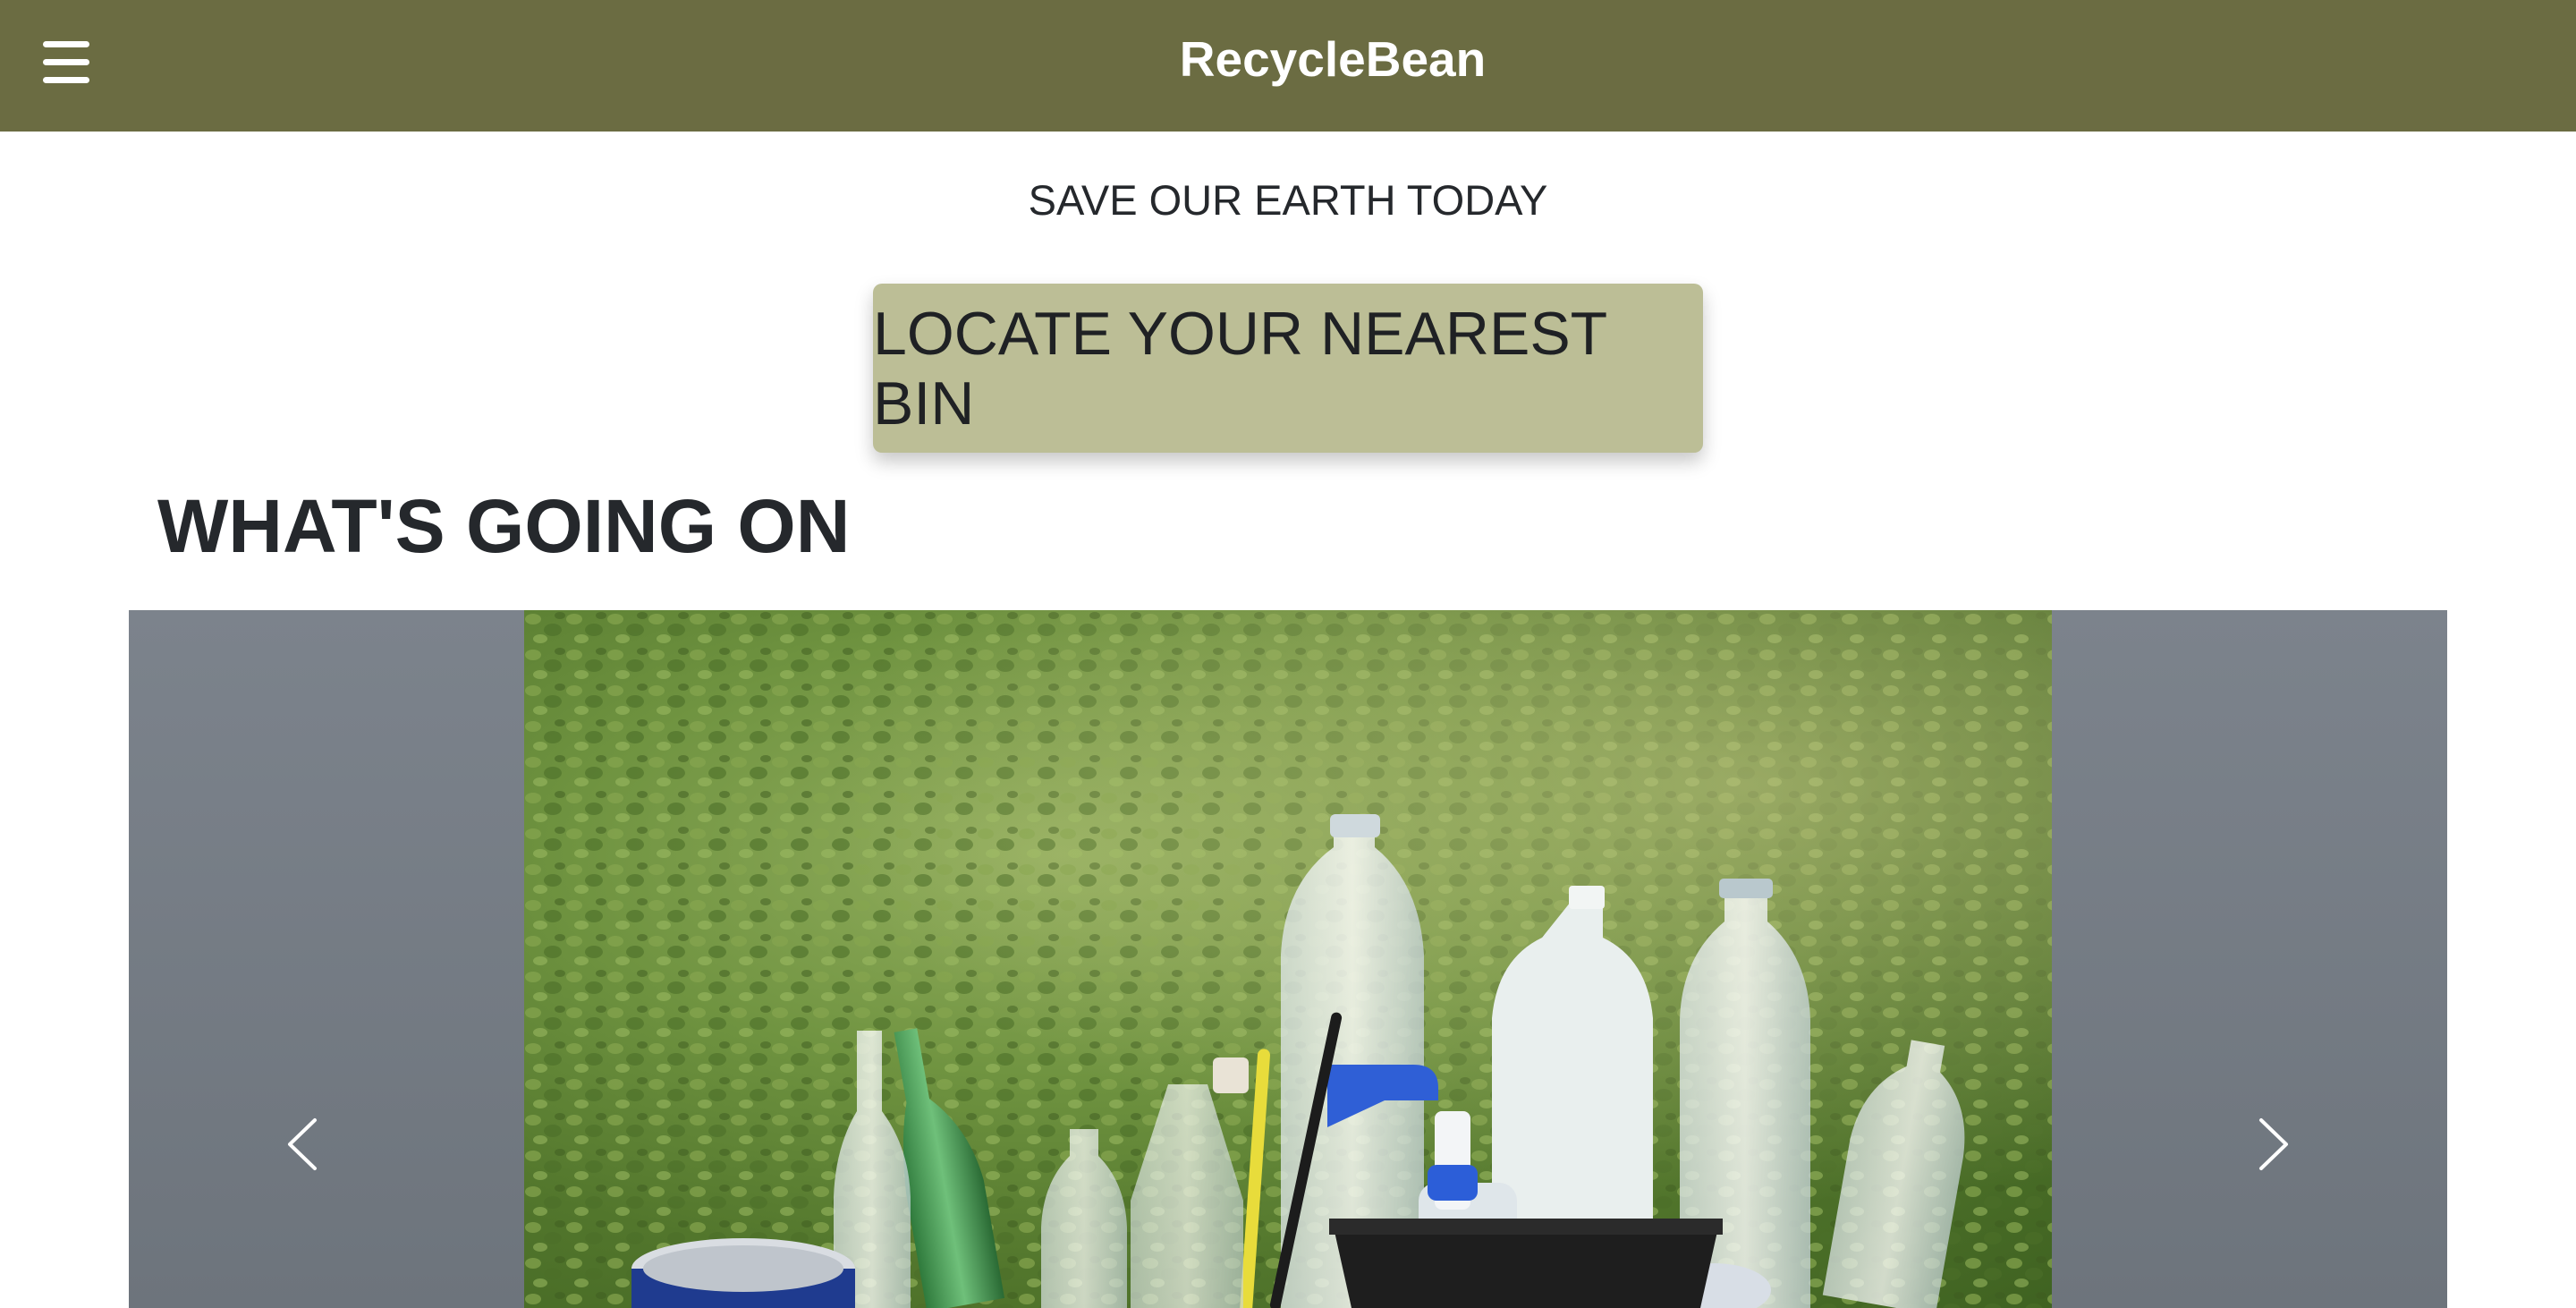  Describe the element at coordinates (504, 526) in the screenshot. I see `section-title: WHAT'S GOING ON` at that location.